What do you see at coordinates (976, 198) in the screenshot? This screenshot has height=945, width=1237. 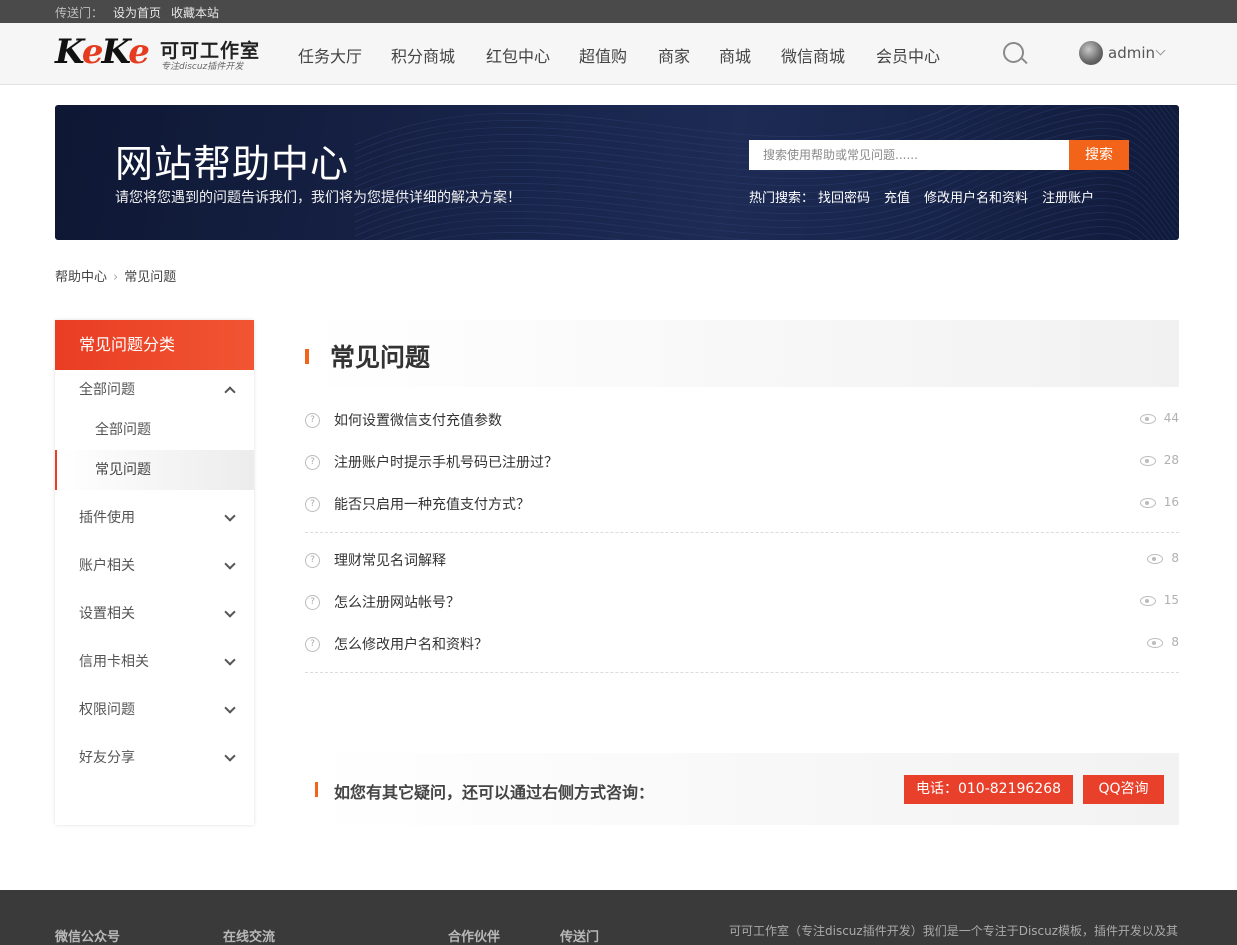 I see `hot-search-link: 修改用户名和资料` at bounding box center [976, 198].